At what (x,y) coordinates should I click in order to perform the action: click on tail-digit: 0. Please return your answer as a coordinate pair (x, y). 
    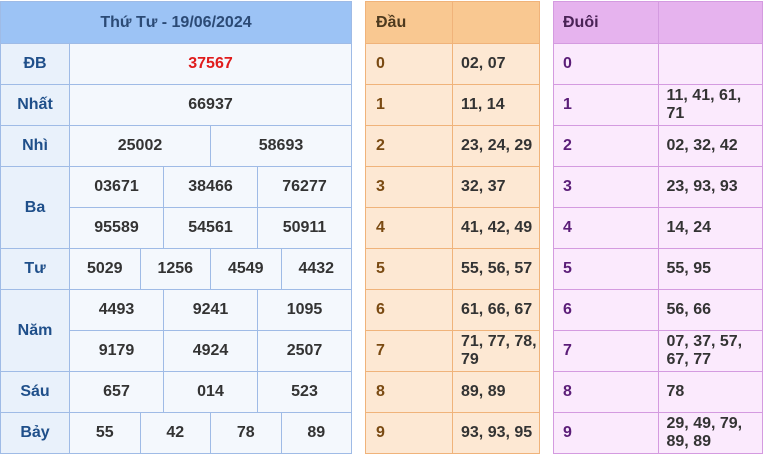
    Looking at the image, I should click on (606, 64).